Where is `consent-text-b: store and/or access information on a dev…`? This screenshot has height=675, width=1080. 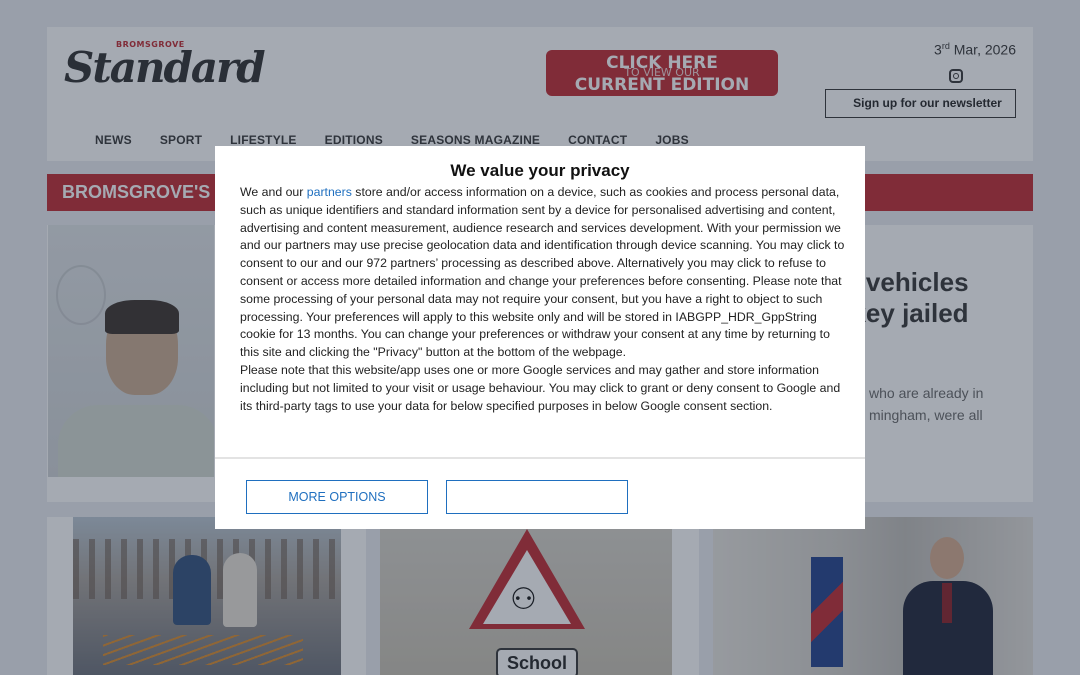
consent-text-b: store and/or access information on a dev… is located at coordinates (542, 272).